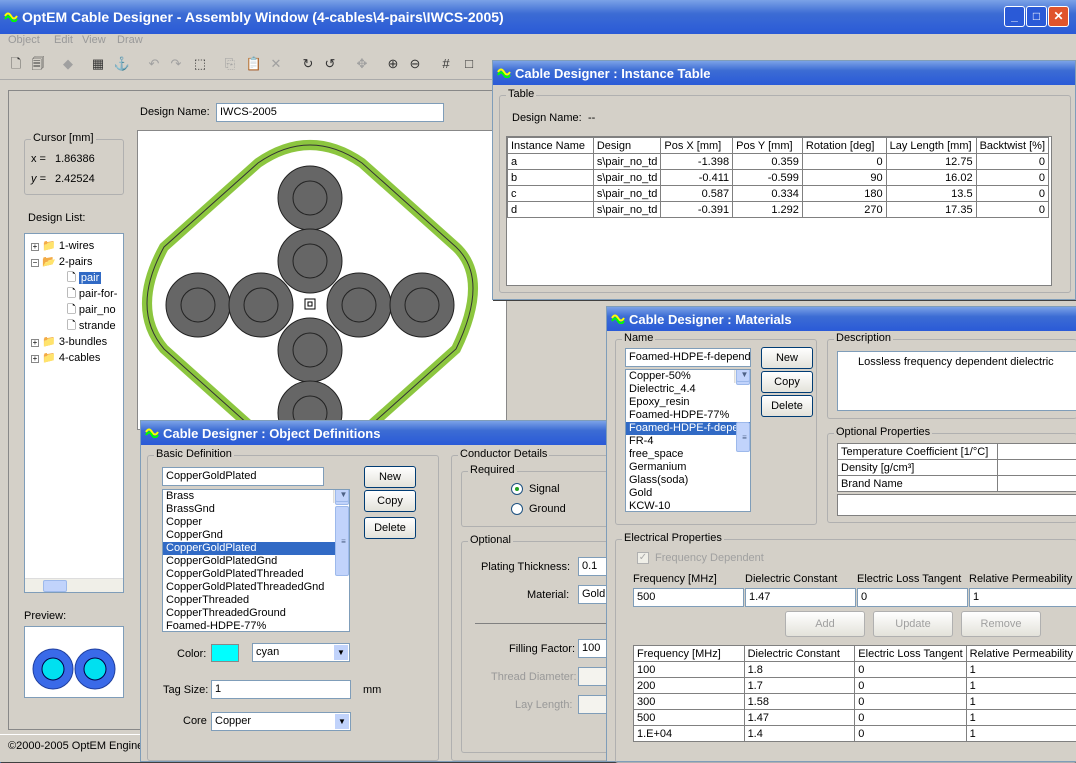 The width and height of the screenshot is (1076, 763). Describe the element at coordinates (688, 389) in the screenshot. I see `list-item: Dielectric_4.4` at that location.